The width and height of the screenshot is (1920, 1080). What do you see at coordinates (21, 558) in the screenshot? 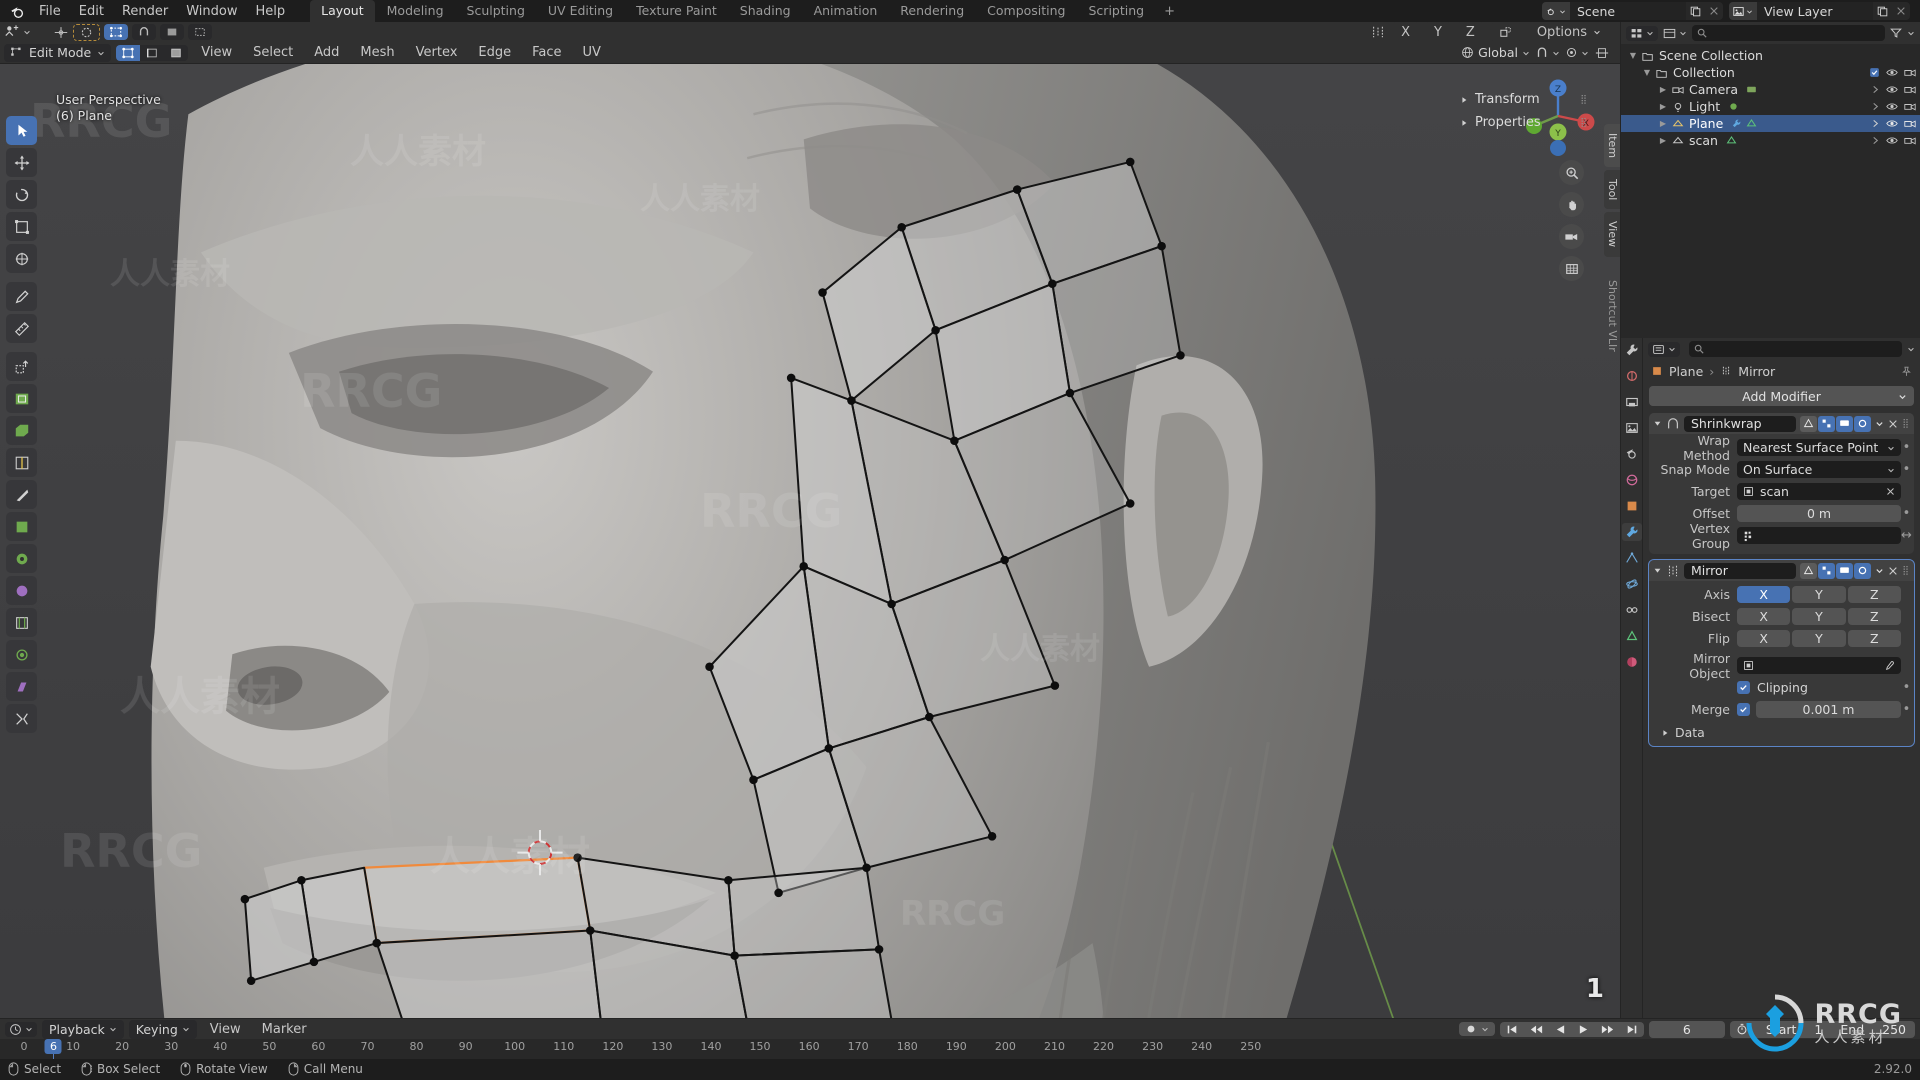
I see `tool-spin` at bounding box center [21, 558].